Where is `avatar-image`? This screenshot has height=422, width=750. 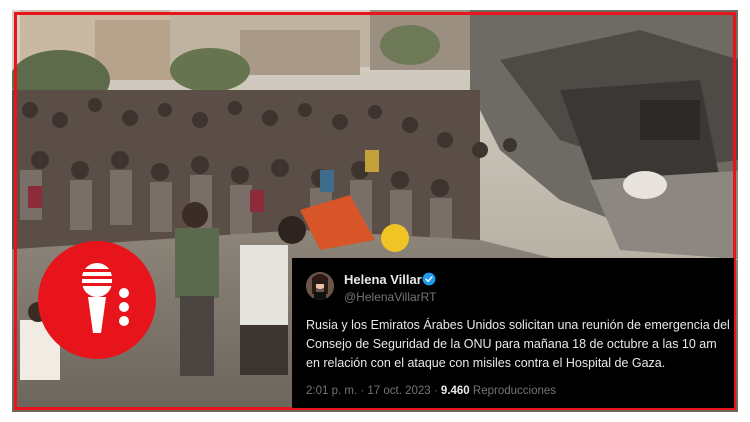 avatar-image is located at coordinates (320, 286).